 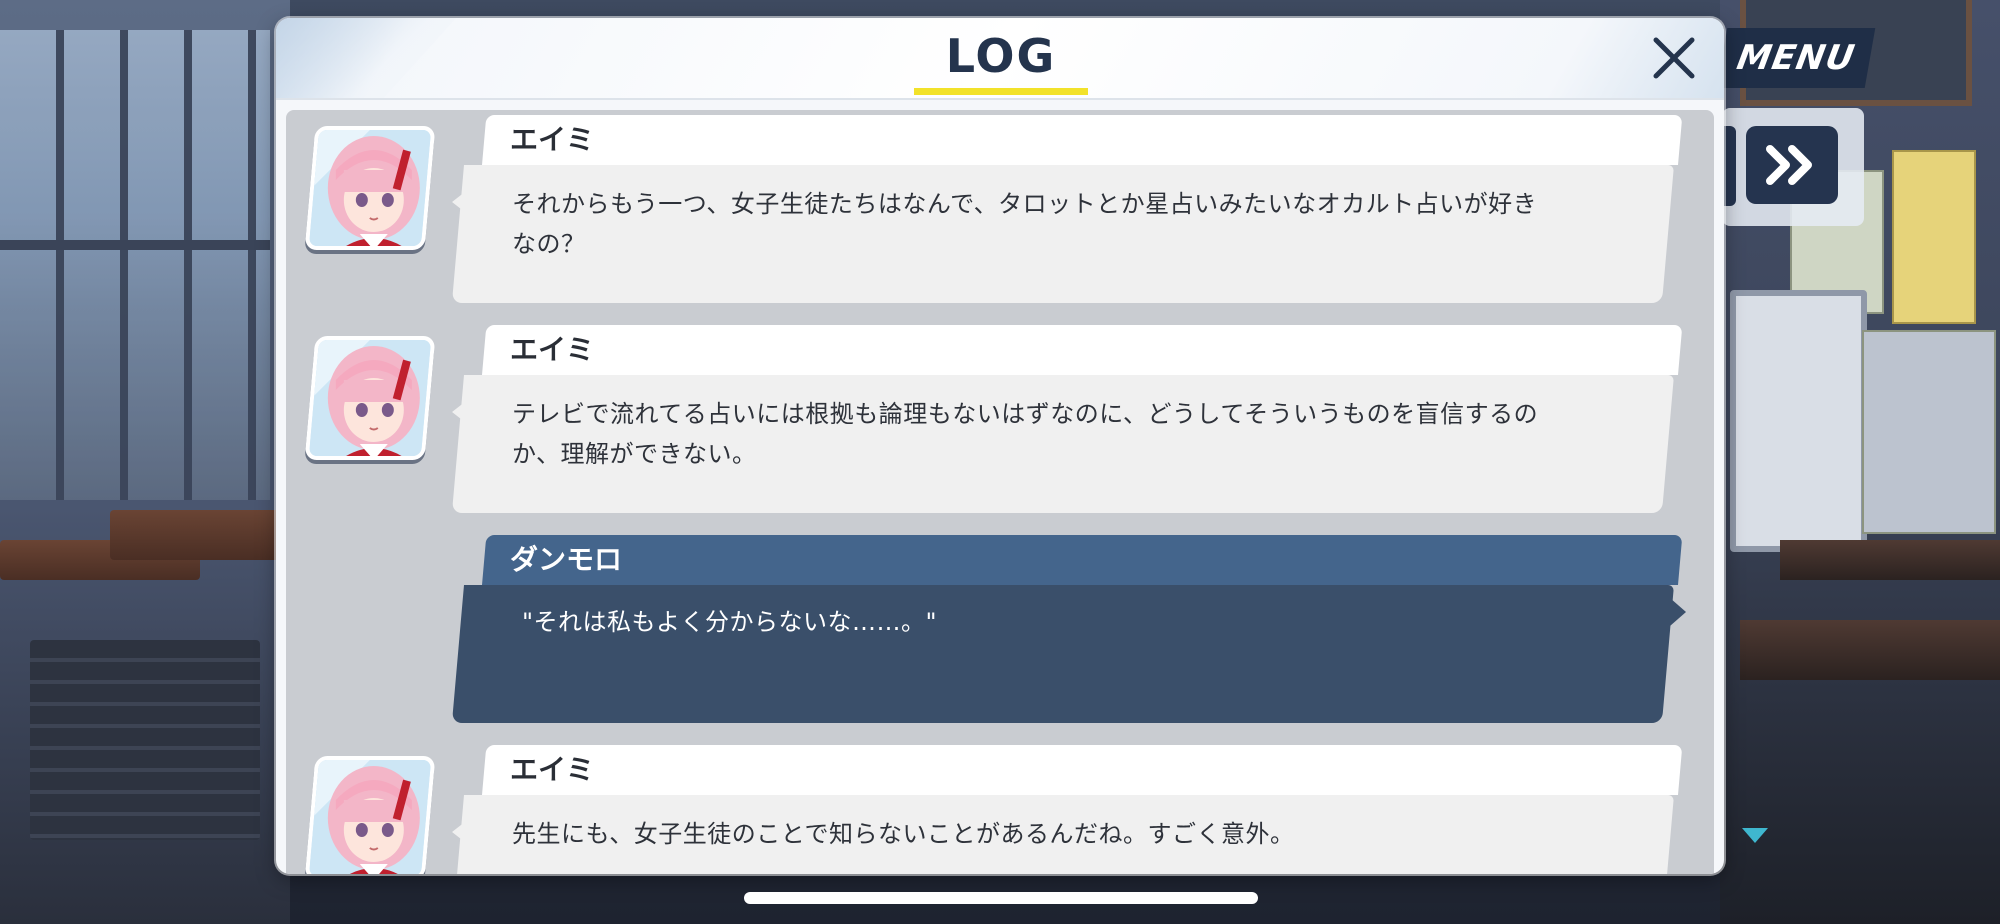 What do you see at coordinates (1729, 166) in the screenshot?
I see `auto-button` at bounding box center [1729, 166].